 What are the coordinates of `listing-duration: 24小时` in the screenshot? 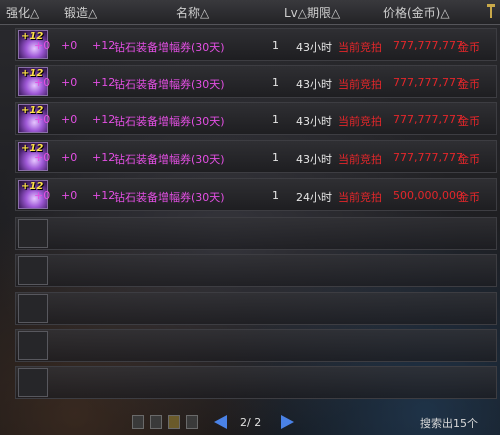 It's located at (314, 197).